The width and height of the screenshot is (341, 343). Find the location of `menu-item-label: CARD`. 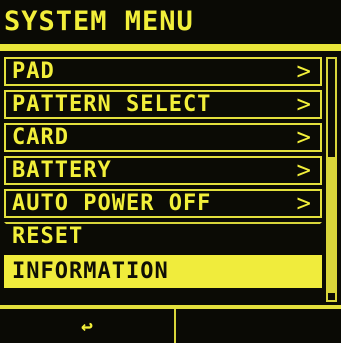

menu-item-label: CARD is located at coordinates (40, 137).